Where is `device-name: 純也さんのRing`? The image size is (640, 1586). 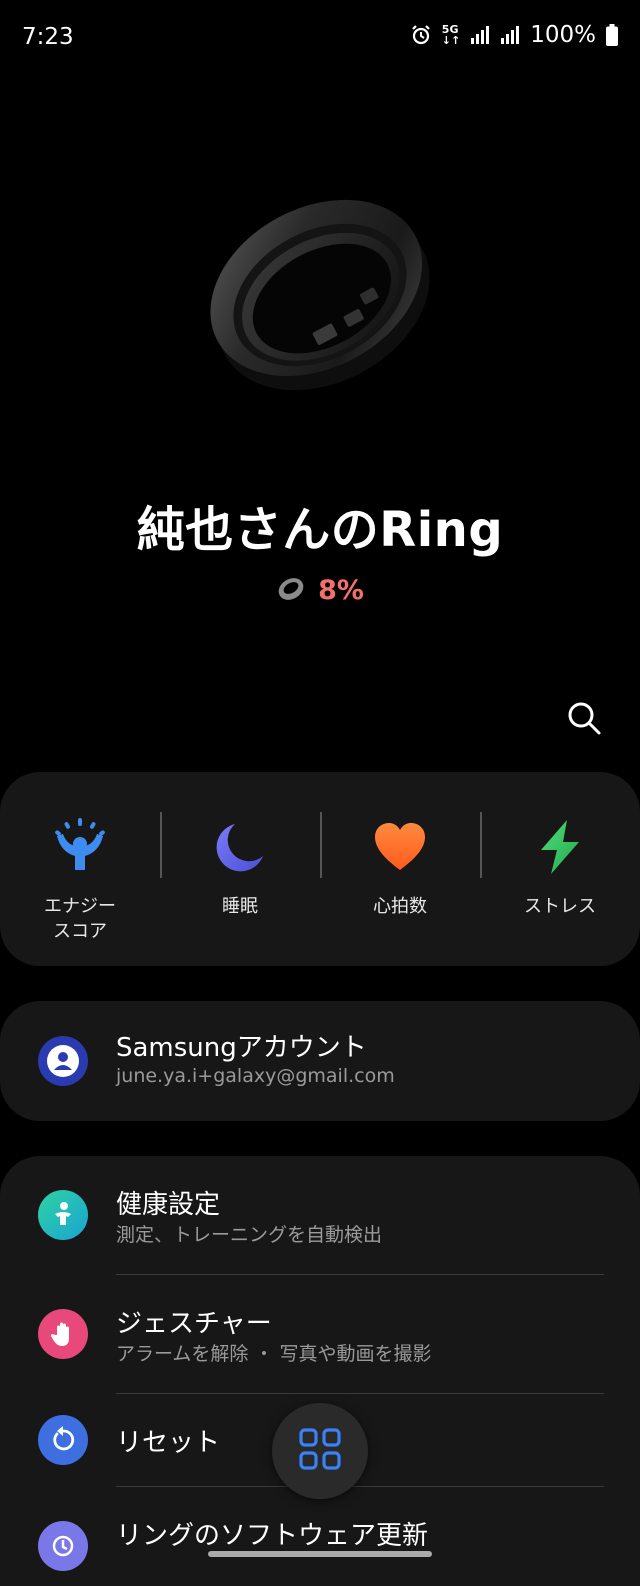
device-name: 純也さんのRing is located at coordinates (320, 530).